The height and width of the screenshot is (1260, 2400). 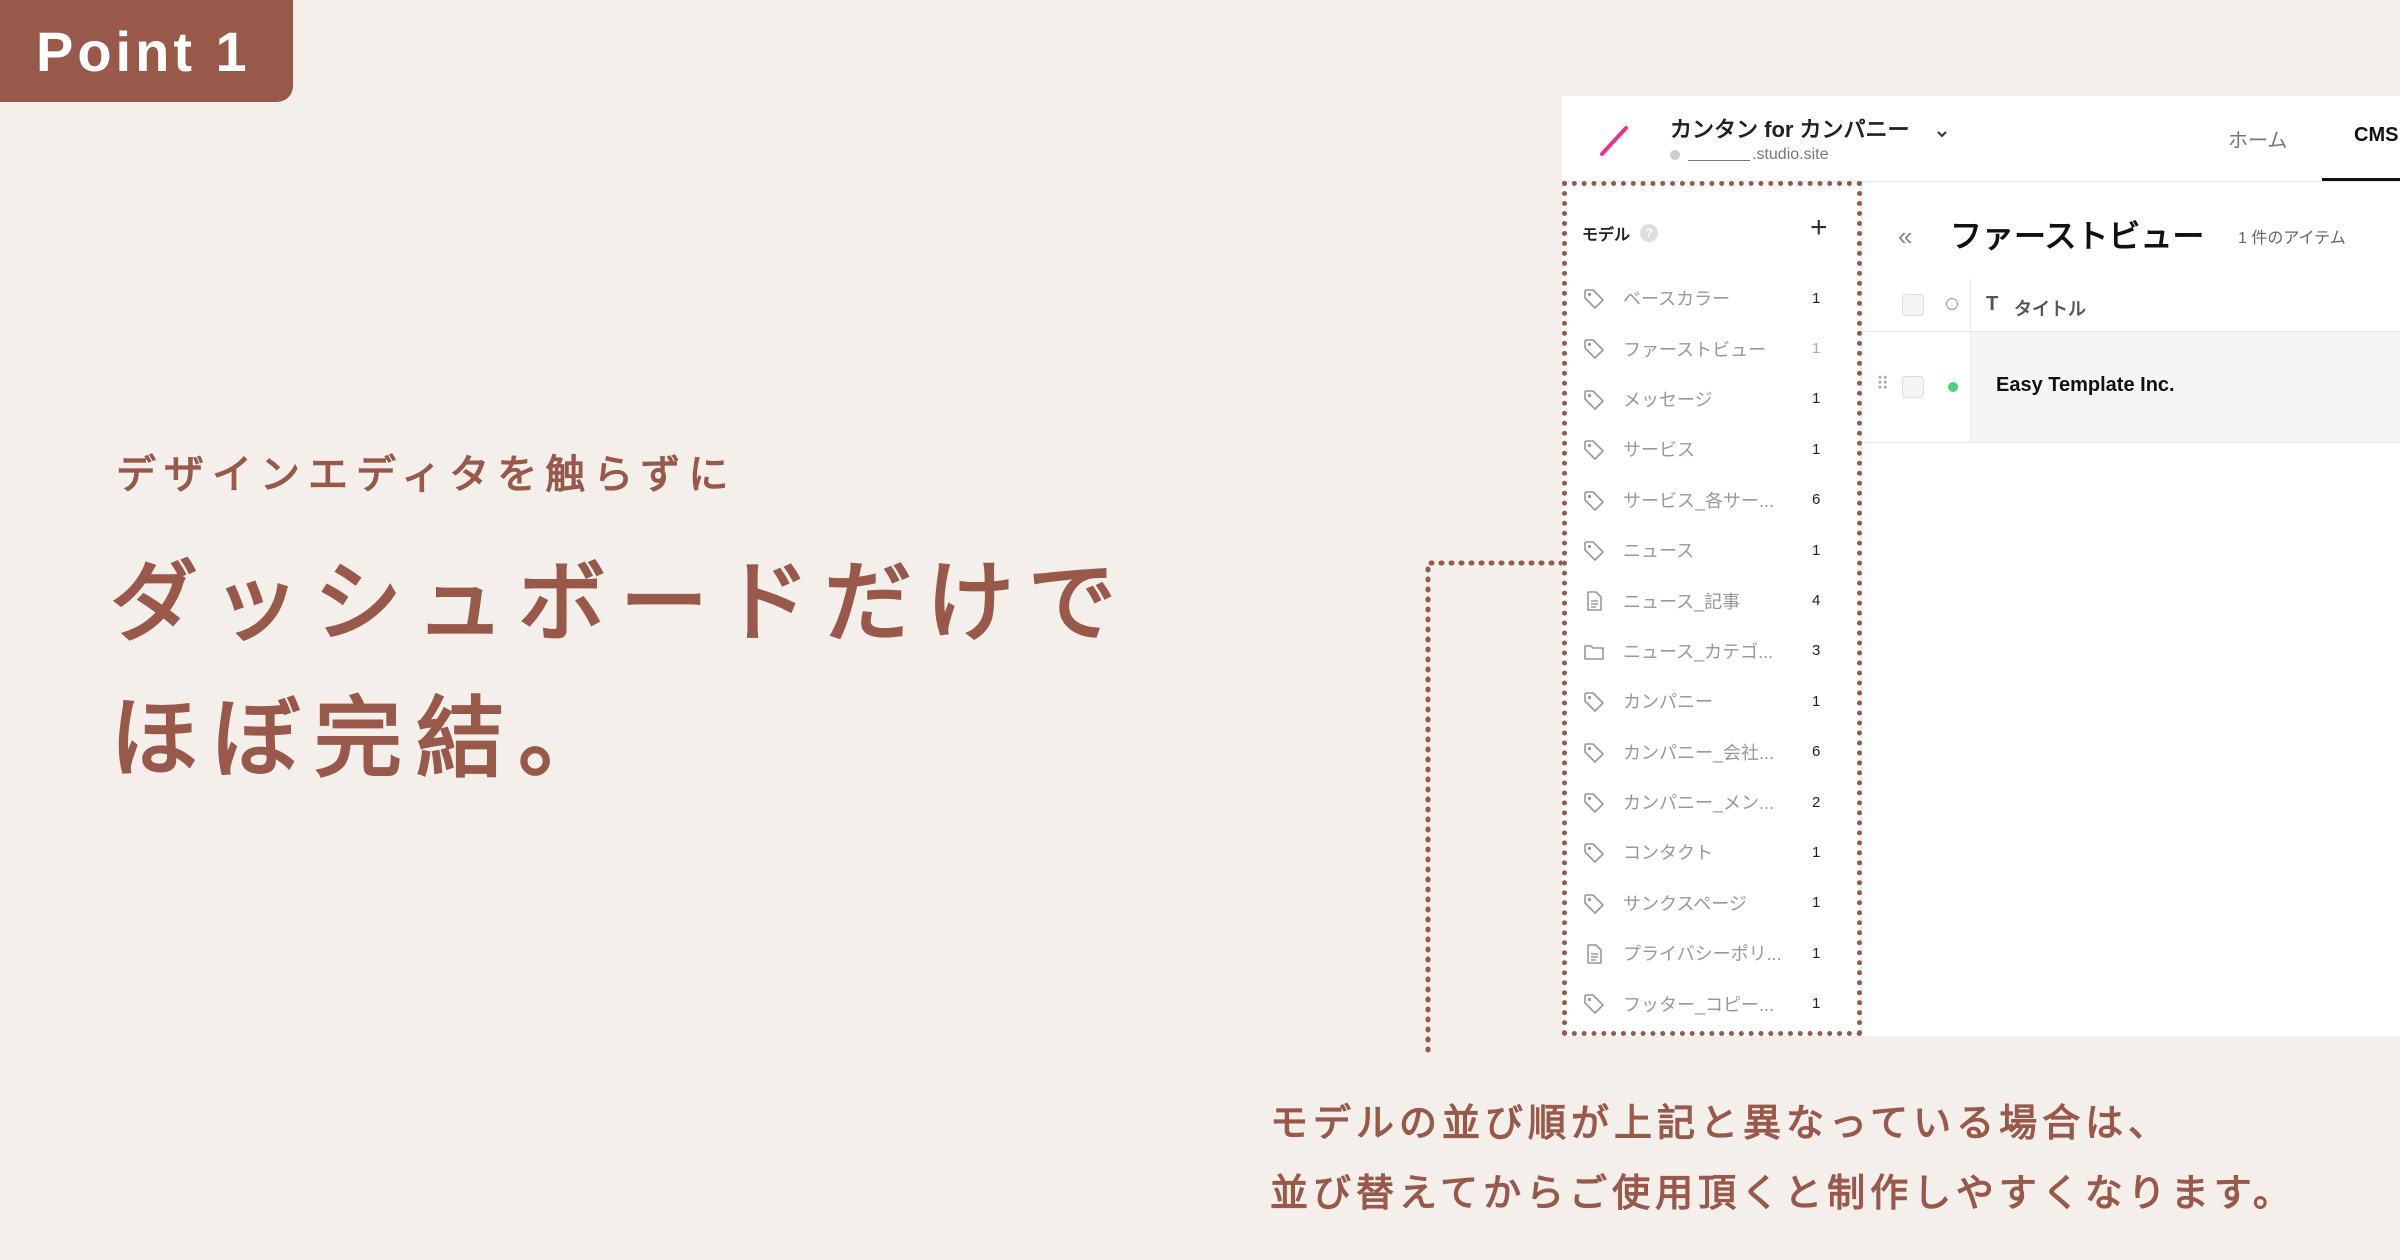 I want to click on studio-logo-icon, so click(x=1614, y=141).